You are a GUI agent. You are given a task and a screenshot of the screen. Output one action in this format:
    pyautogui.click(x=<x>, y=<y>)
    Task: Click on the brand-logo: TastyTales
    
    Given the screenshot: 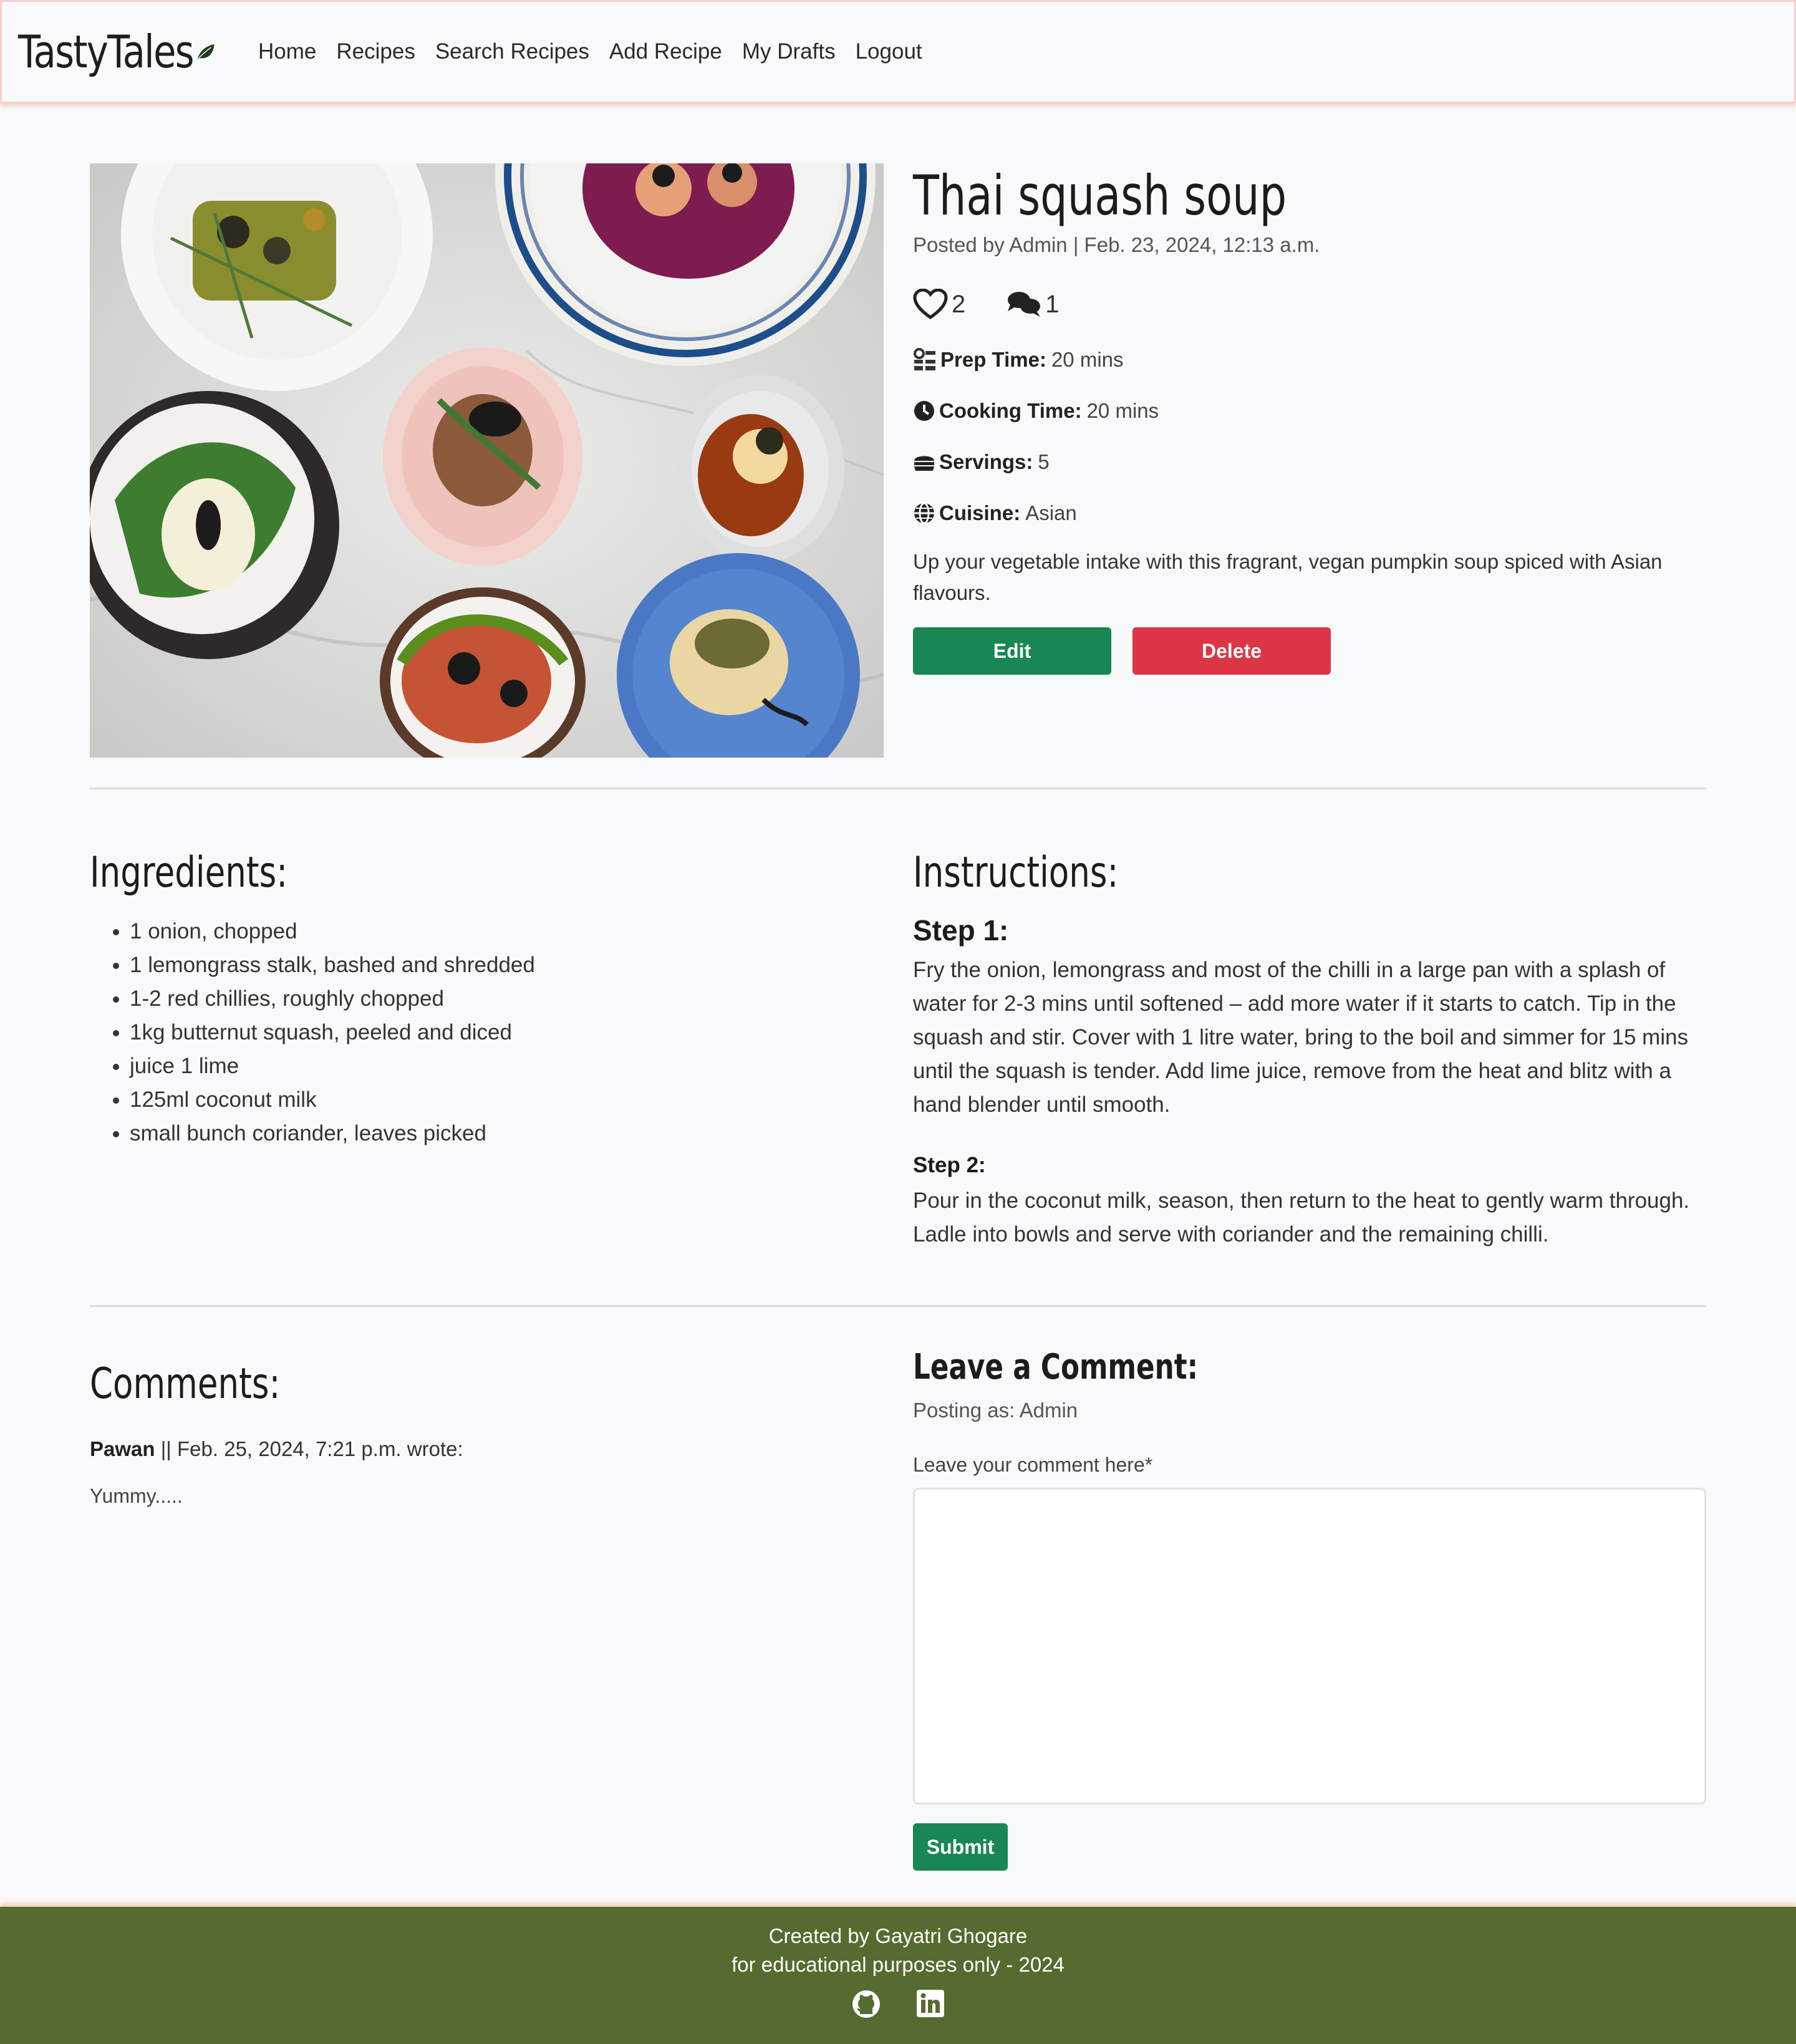 What is the action you would take?
    pyautogui.click(x=116, y=52)
    